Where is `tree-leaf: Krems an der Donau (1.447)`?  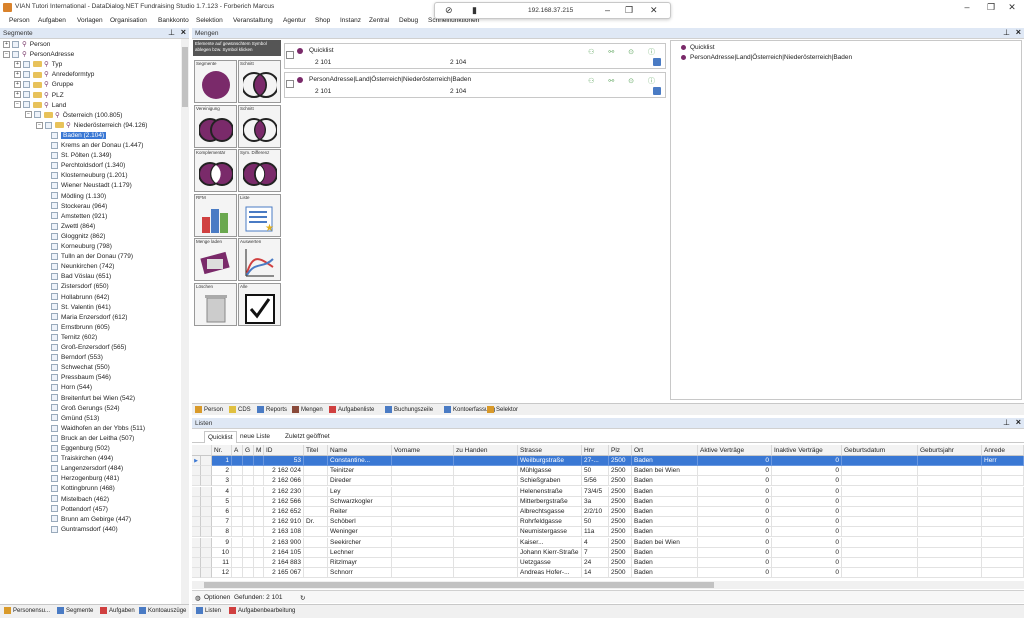 tree-leaf: Krems an der Donau (1.447) is located at coordinates (97, 146).